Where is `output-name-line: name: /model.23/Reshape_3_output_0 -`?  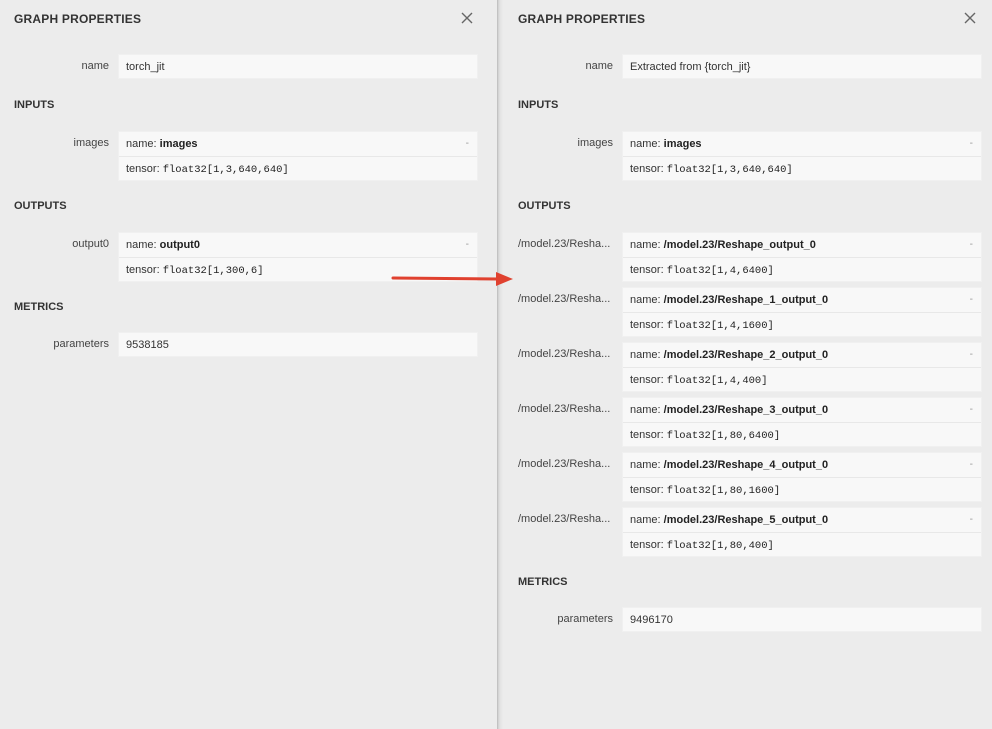
output-name-line: name: /model.23/Reshape_3_output_0 - is located at coordinates (802, 410).